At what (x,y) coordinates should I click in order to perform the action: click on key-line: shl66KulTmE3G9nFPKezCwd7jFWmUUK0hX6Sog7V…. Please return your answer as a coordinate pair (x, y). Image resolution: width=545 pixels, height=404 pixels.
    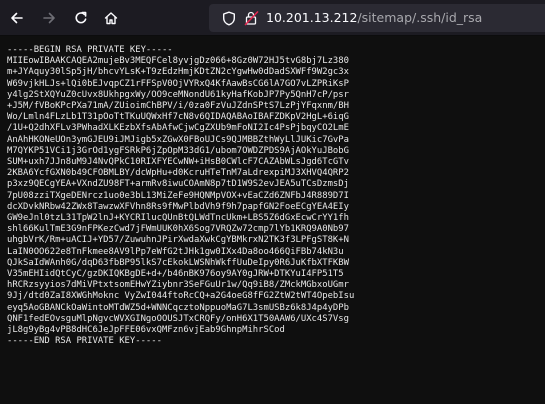
    Looking at the image, I should click on (178, 229).